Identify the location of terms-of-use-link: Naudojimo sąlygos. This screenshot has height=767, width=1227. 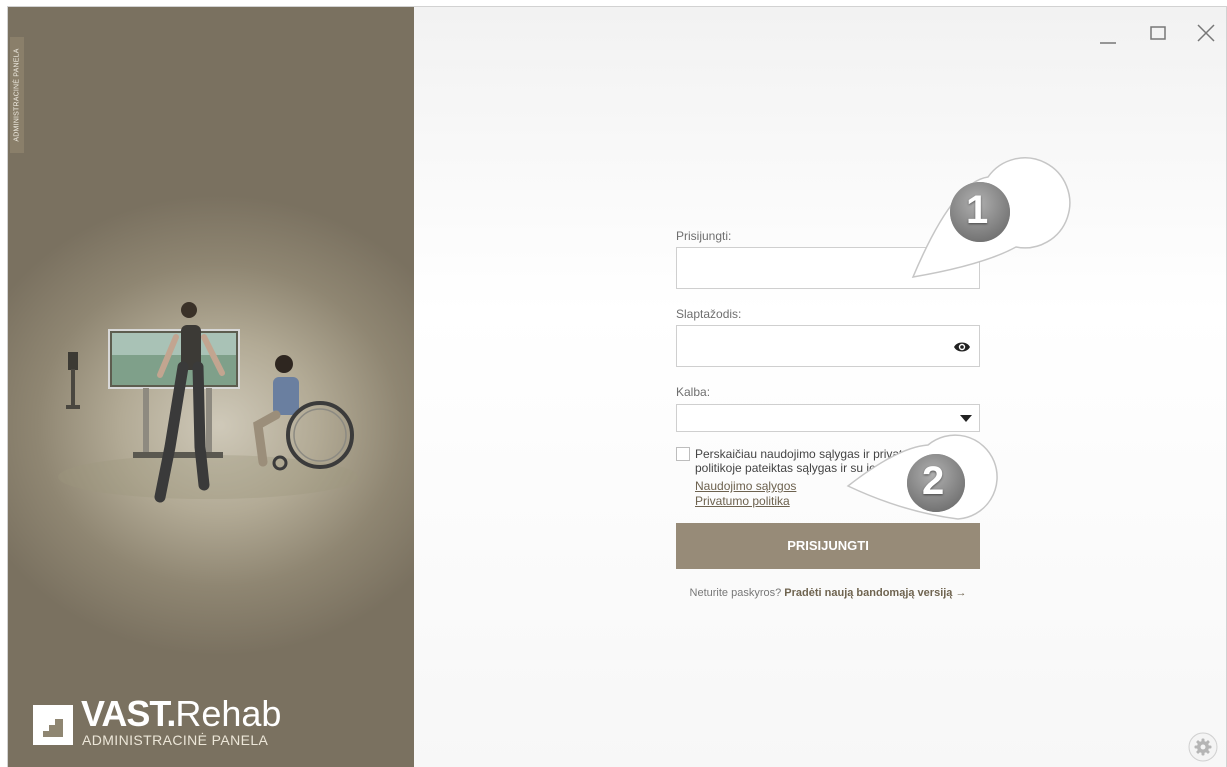
(745, 486).